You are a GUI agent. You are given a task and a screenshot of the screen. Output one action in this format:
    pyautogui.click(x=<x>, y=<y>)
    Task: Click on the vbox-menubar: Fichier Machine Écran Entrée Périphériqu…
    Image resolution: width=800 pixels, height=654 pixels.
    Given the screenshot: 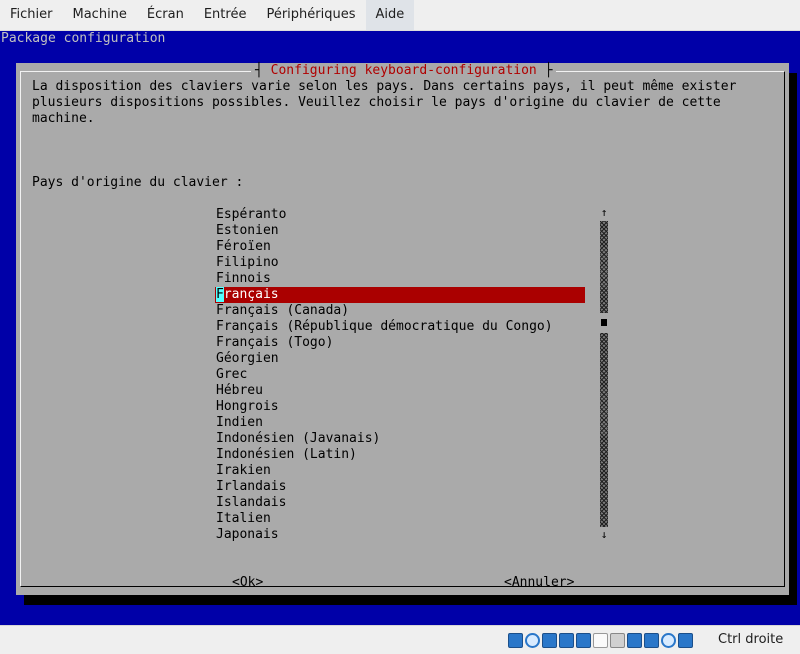 What is the action you would take?
    pyautogui.click(x=400, y=15)
    